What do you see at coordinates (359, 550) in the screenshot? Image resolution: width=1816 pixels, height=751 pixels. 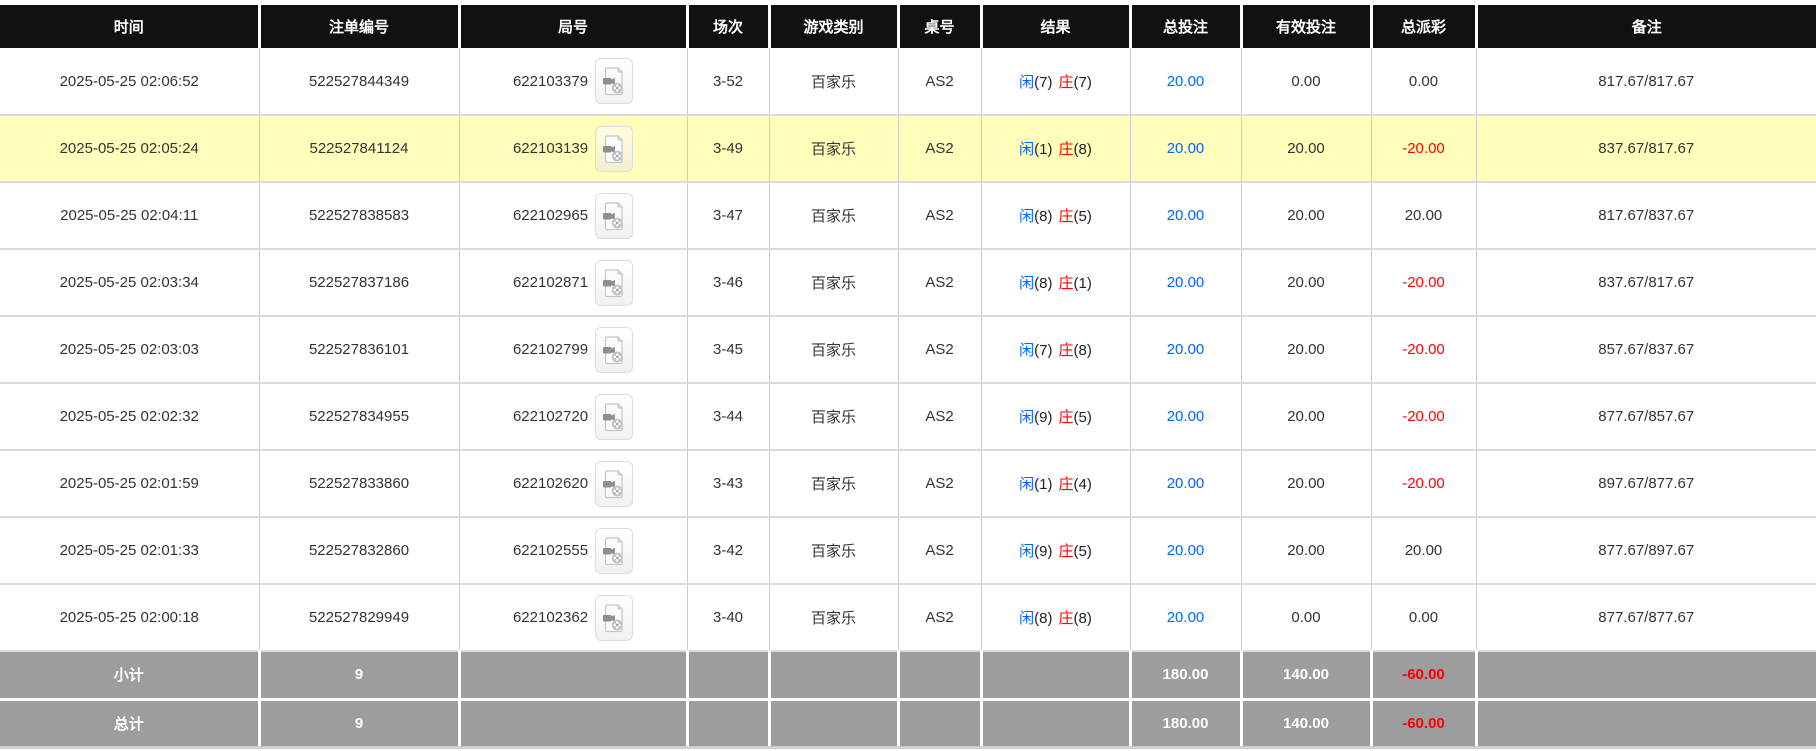 I see `bet-number-cell: 522527832860` at bounding box center [359, 550].